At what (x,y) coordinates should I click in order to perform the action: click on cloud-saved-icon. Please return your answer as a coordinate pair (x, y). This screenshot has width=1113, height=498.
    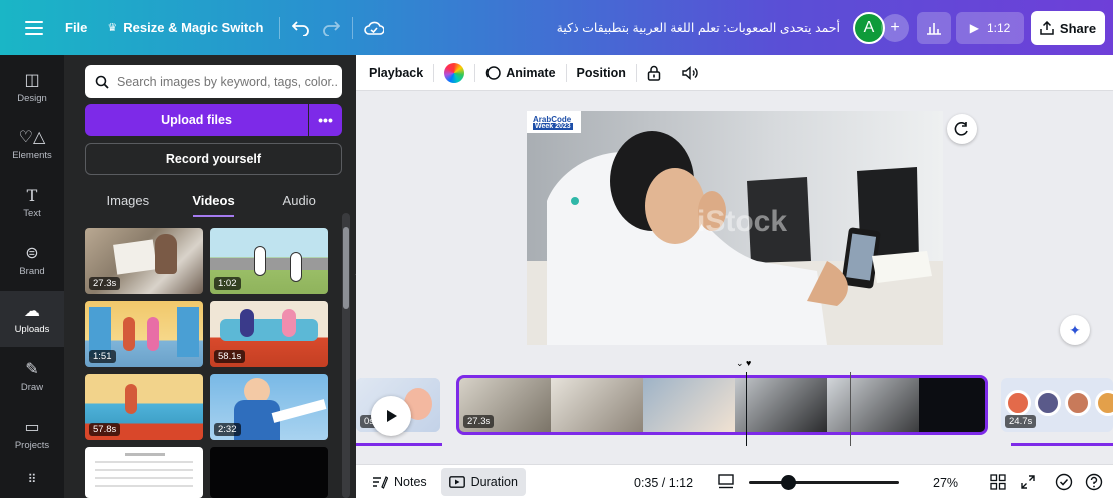
    Looking at the image, I should click on (374, 28).